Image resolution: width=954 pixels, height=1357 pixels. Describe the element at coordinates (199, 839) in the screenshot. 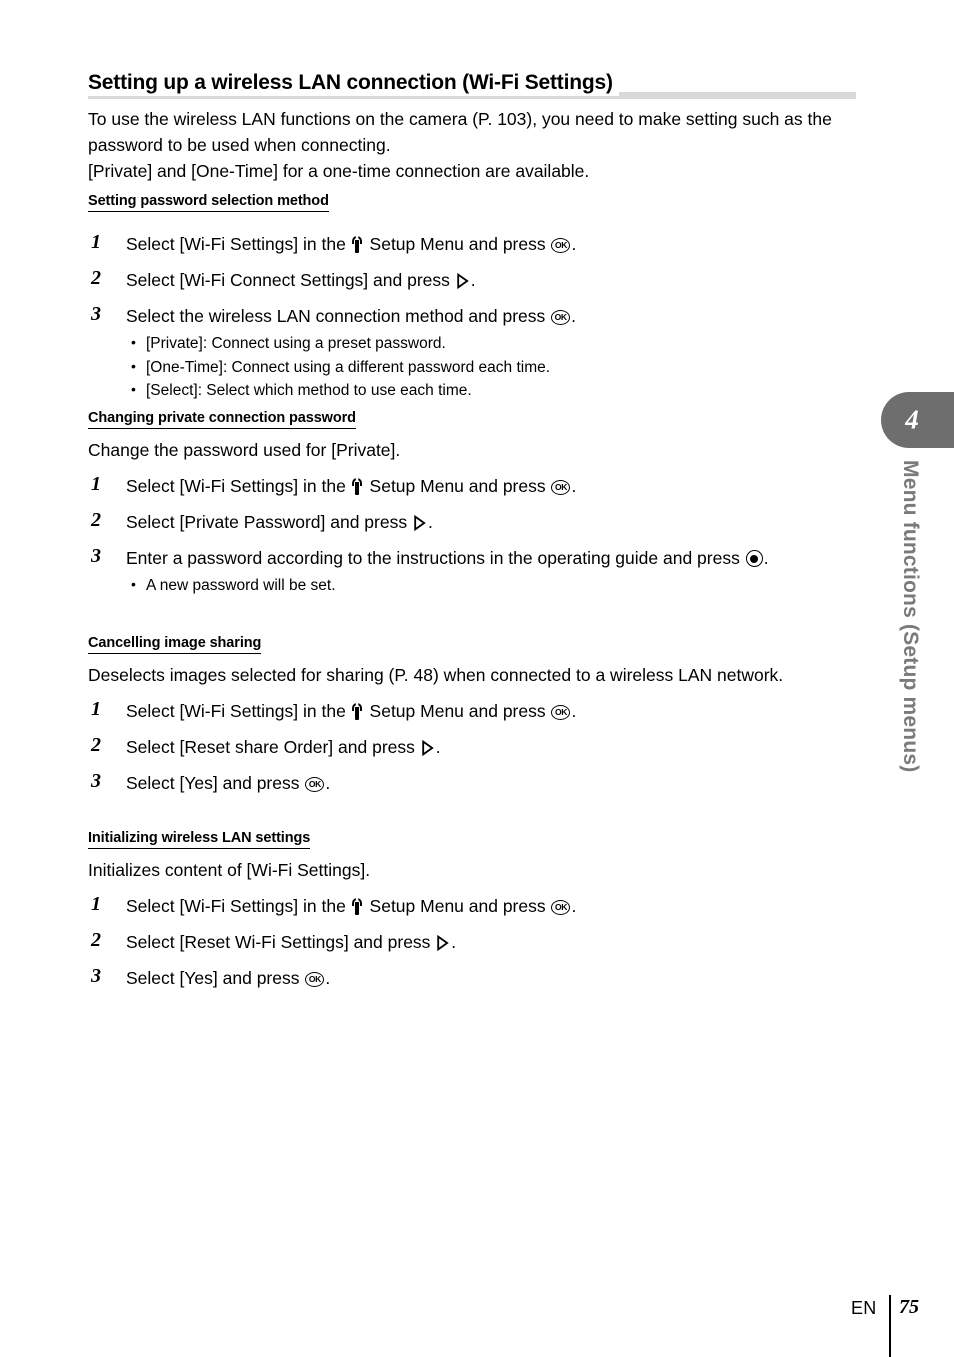

I see `section-heading: Initializing wireless LAN settings` at that location.